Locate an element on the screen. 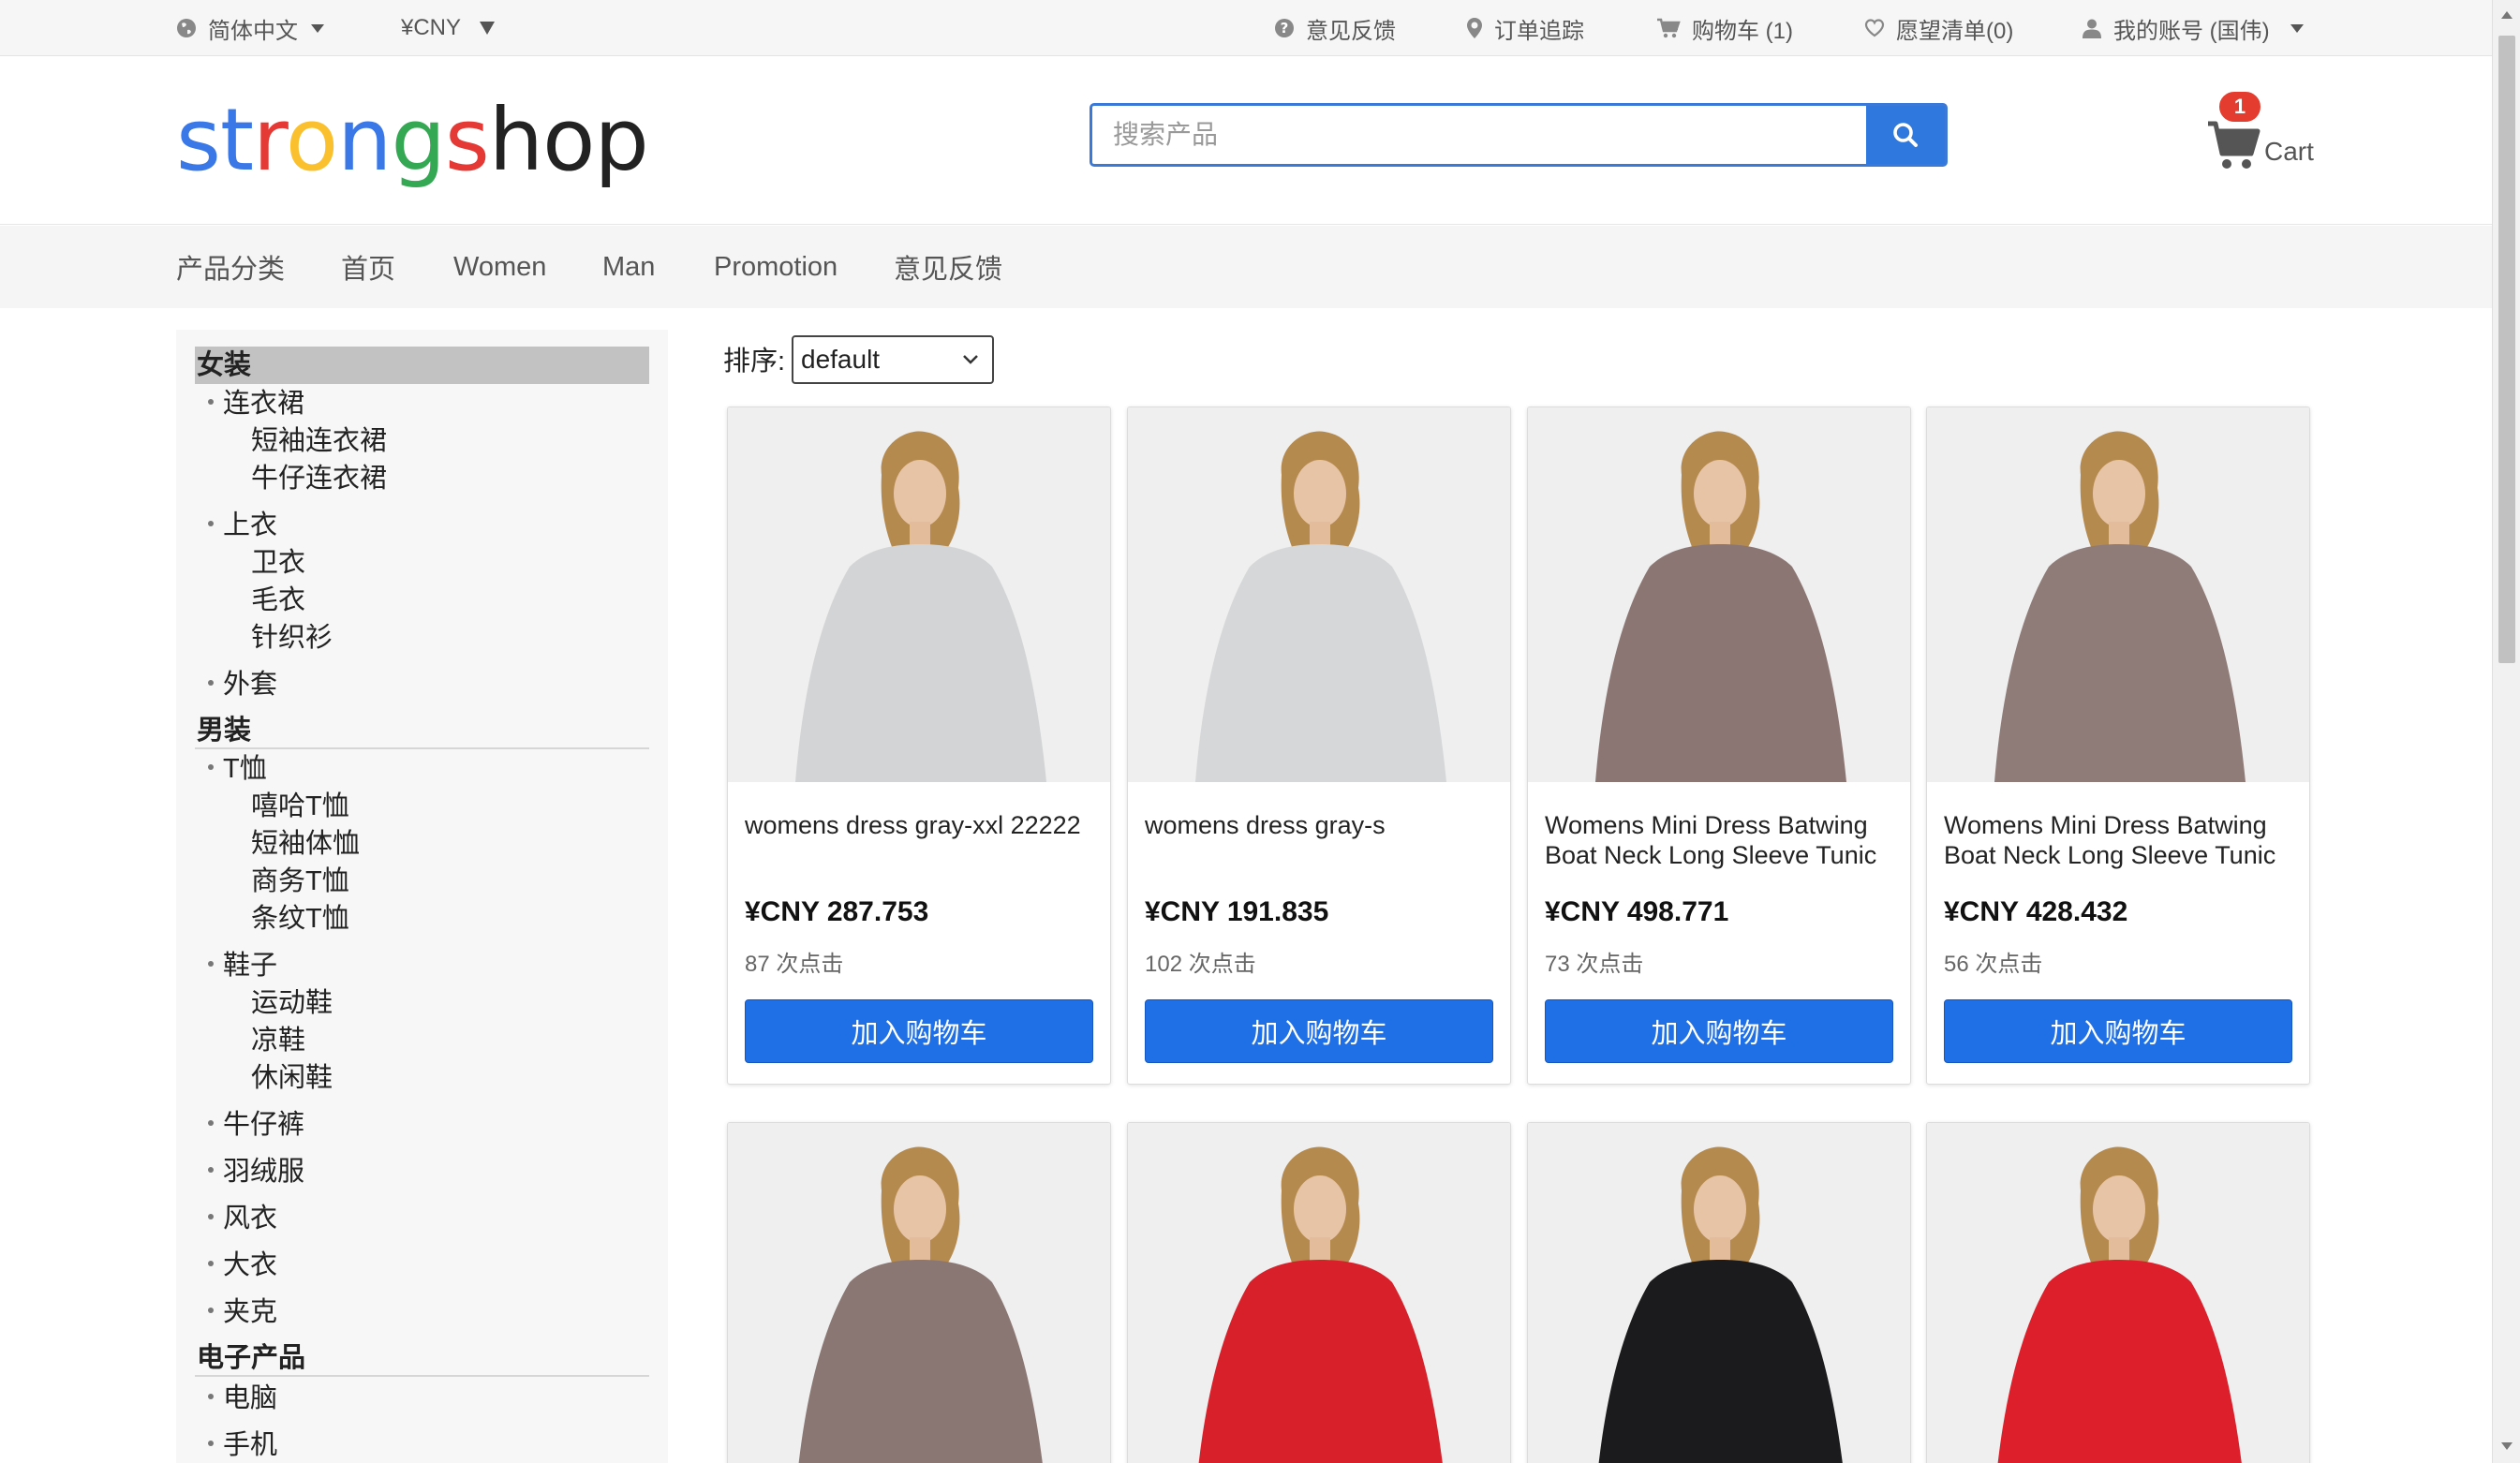  category-dress: 连衣裙 is located at coordinates (256, 403).